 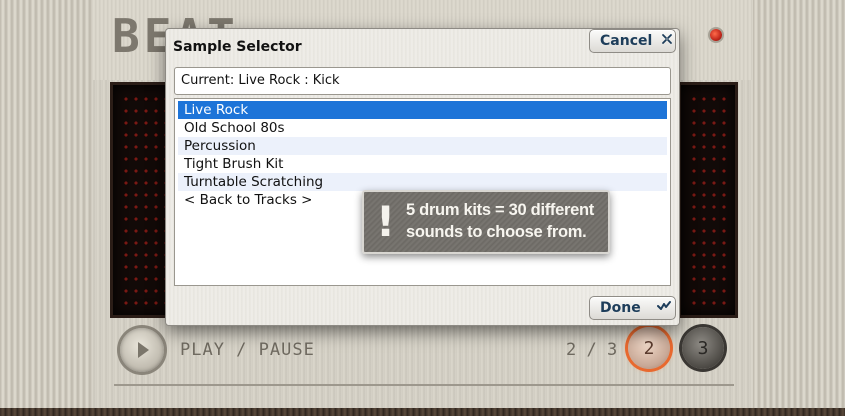 I want to click on cancel-label: Cancel, so click(x=626, y=41).